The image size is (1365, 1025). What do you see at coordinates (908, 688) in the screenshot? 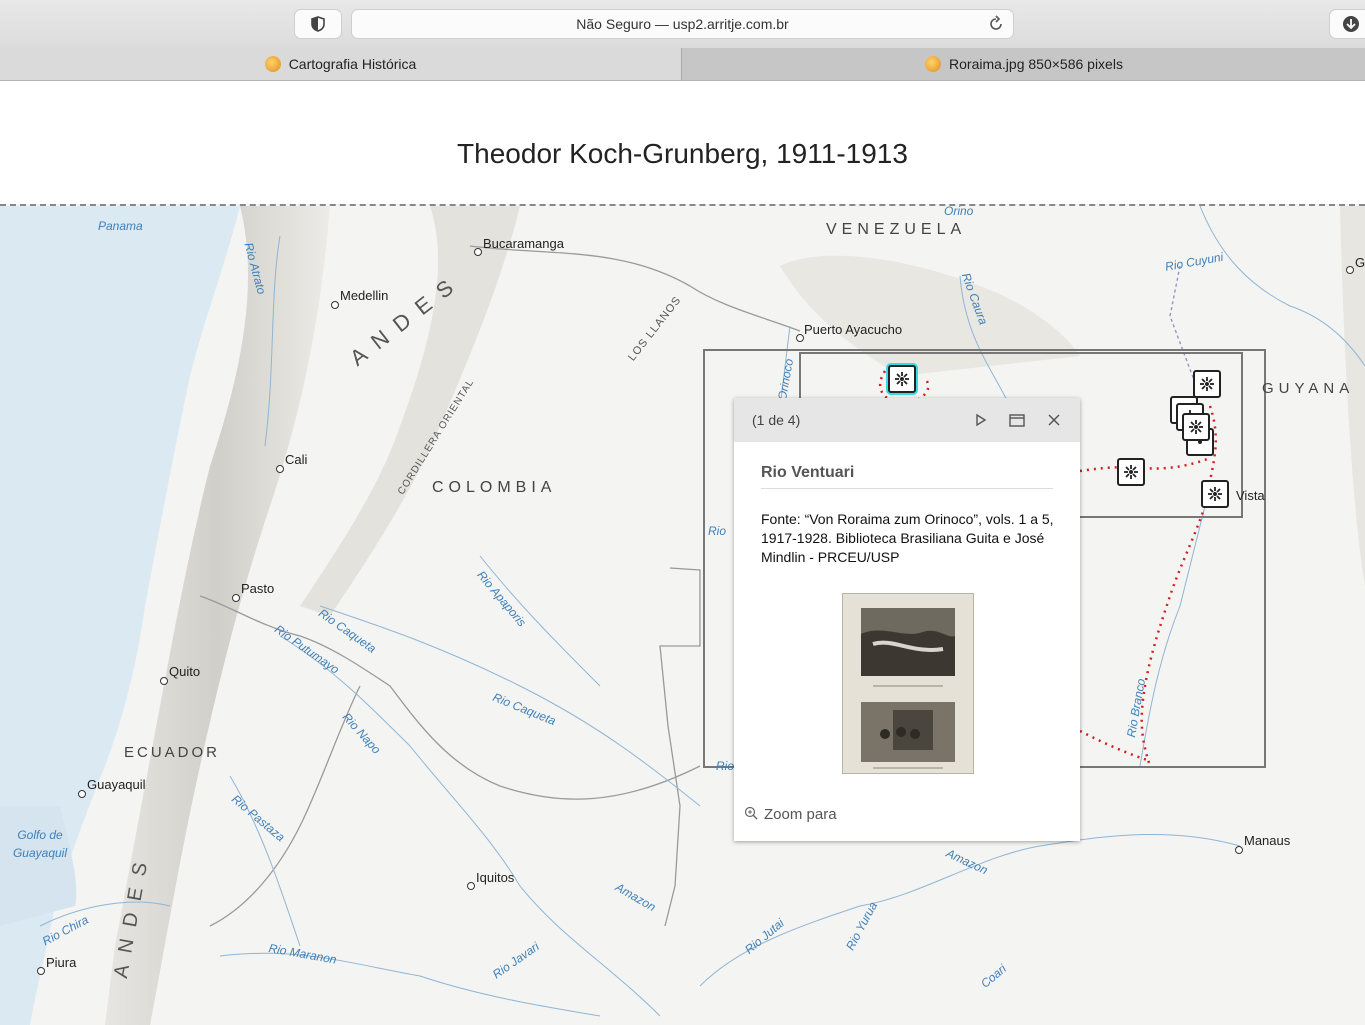
I see `photo-plates` at bounding box center [908, 688].